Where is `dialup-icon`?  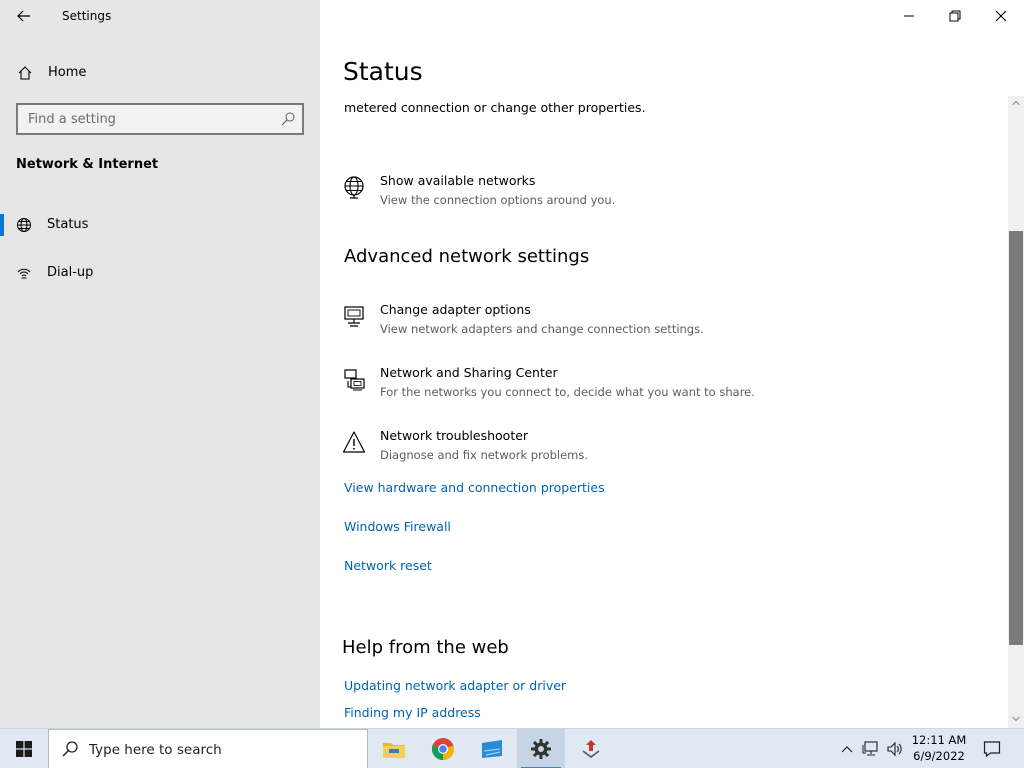
dialup-icon is located at coordinates (24, 273).